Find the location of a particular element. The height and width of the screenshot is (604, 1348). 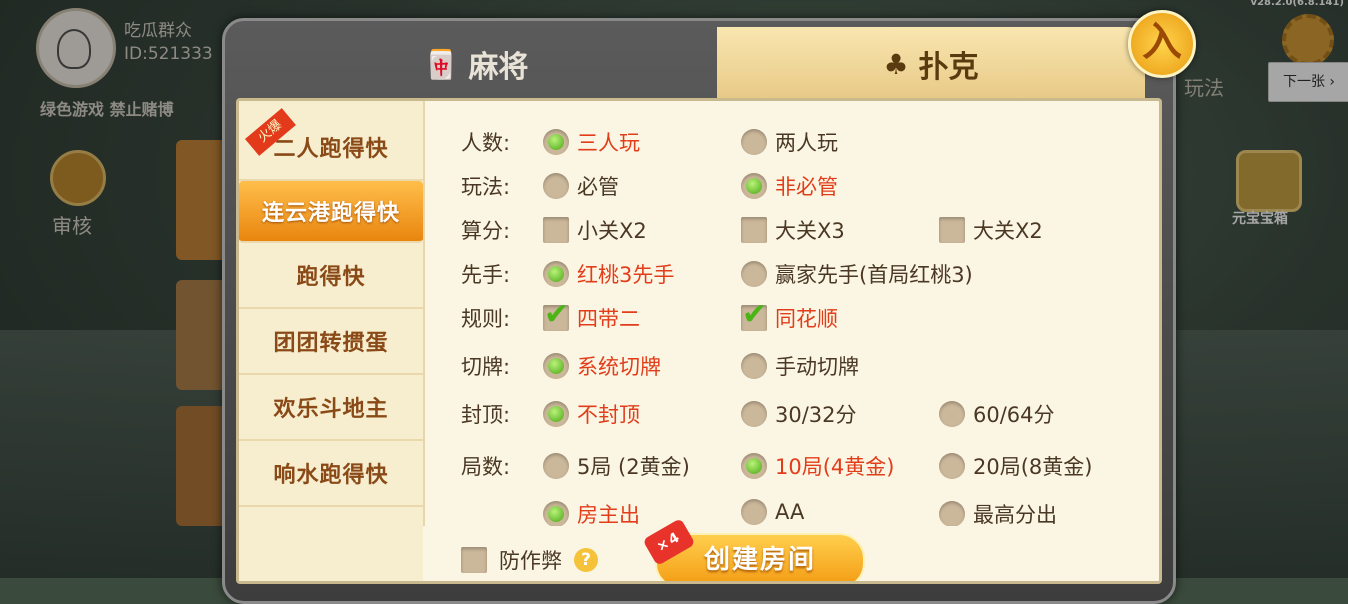

anticheat-option: 防作弊 ? is located at coordinates (529, 560).